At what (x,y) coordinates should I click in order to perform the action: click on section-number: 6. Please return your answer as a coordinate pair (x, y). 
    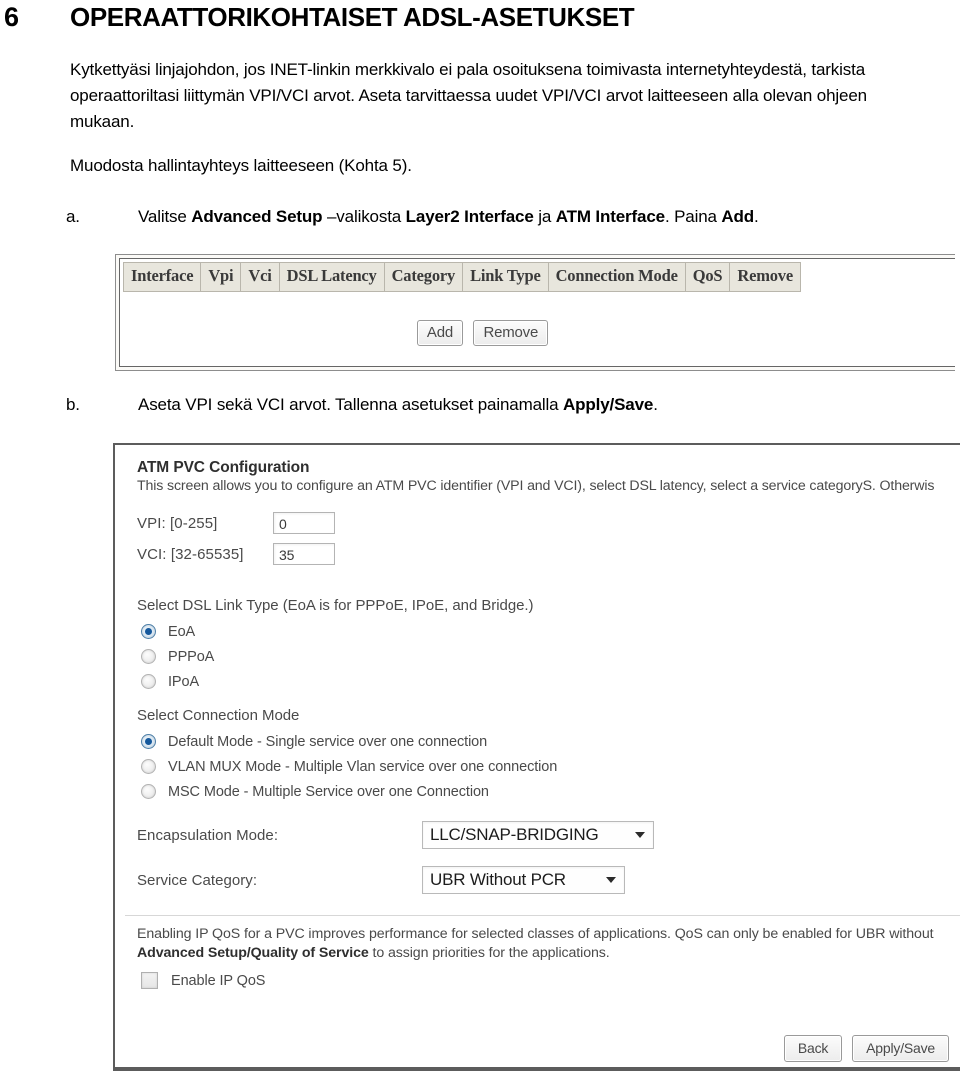
    Looking at the image, I should click on (11, 17).